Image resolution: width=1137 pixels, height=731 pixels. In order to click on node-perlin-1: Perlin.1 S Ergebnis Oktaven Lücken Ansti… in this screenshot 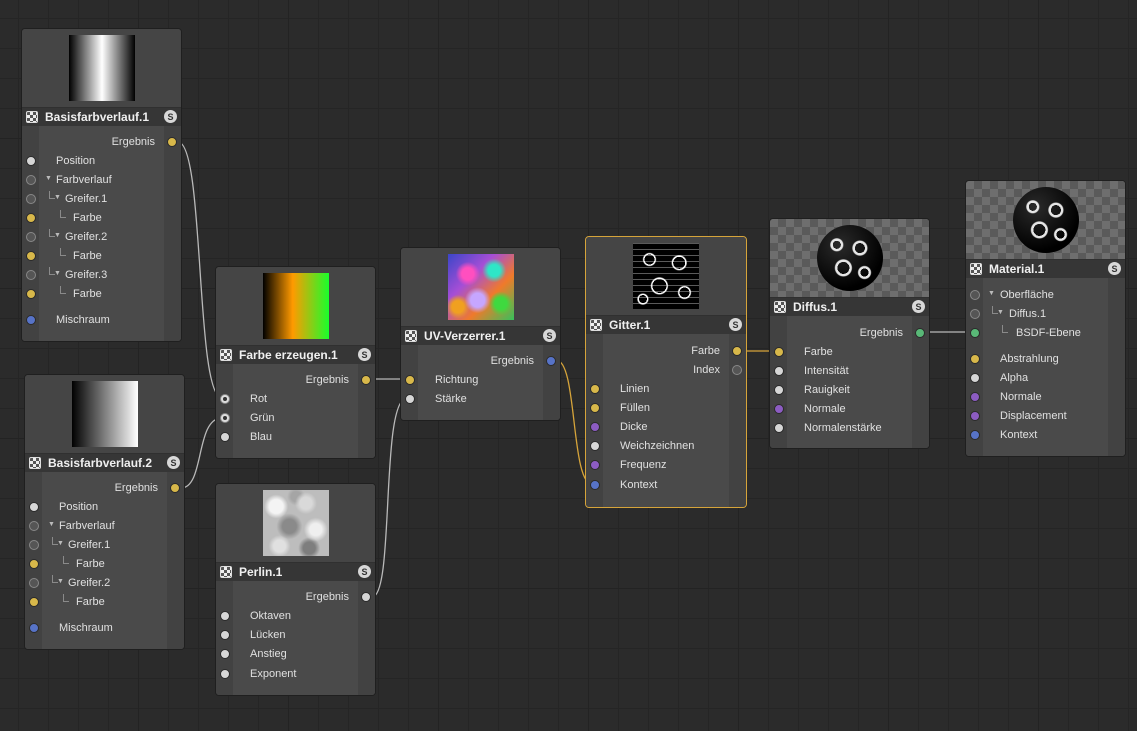, I will do `click(295, 589)`.